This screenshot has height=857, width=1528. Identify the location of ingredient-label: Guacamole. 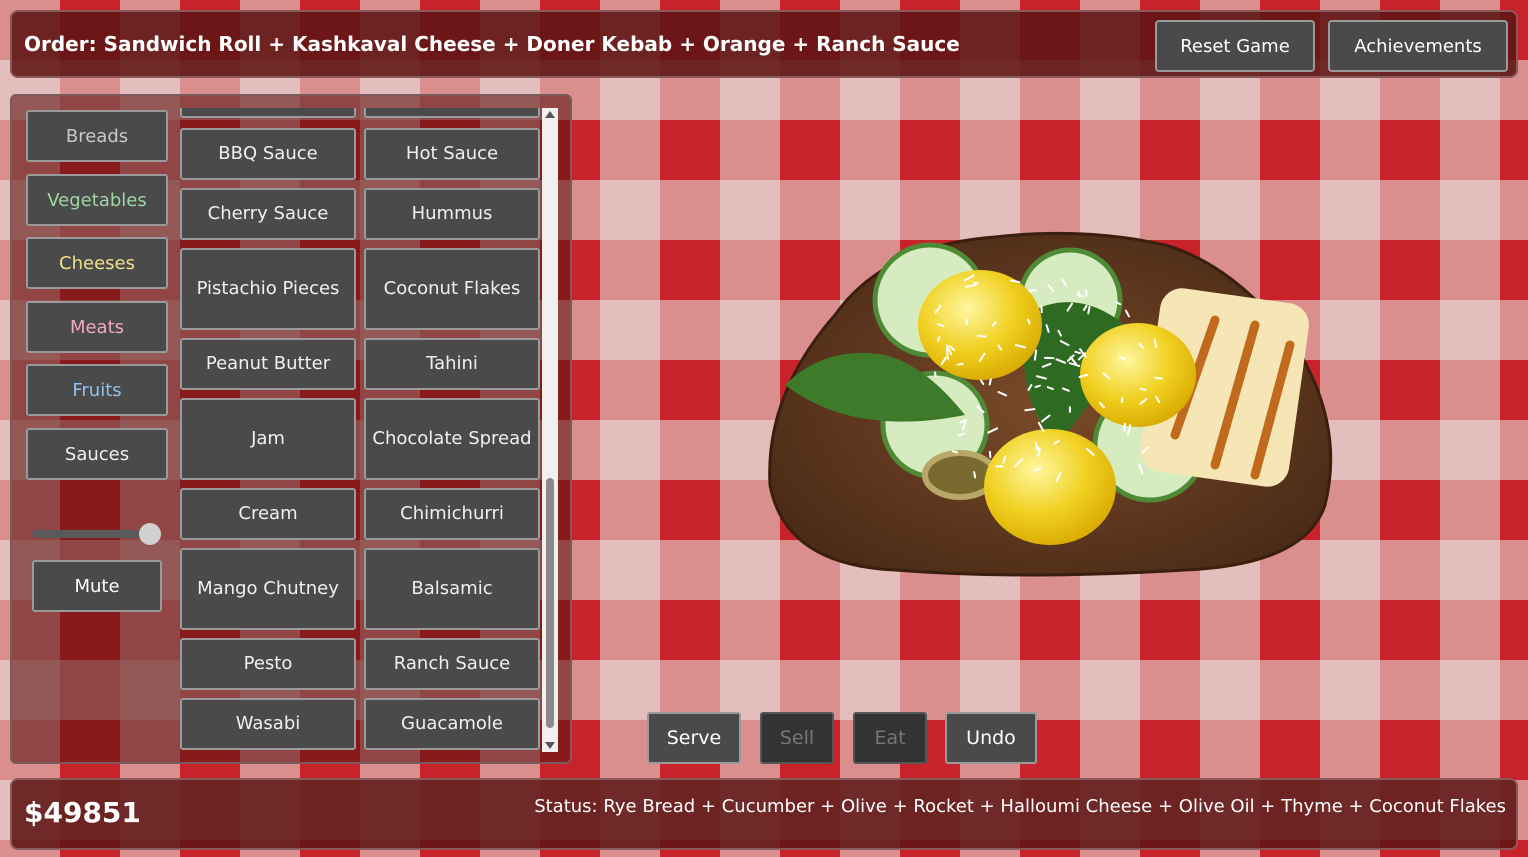
(452, 723).